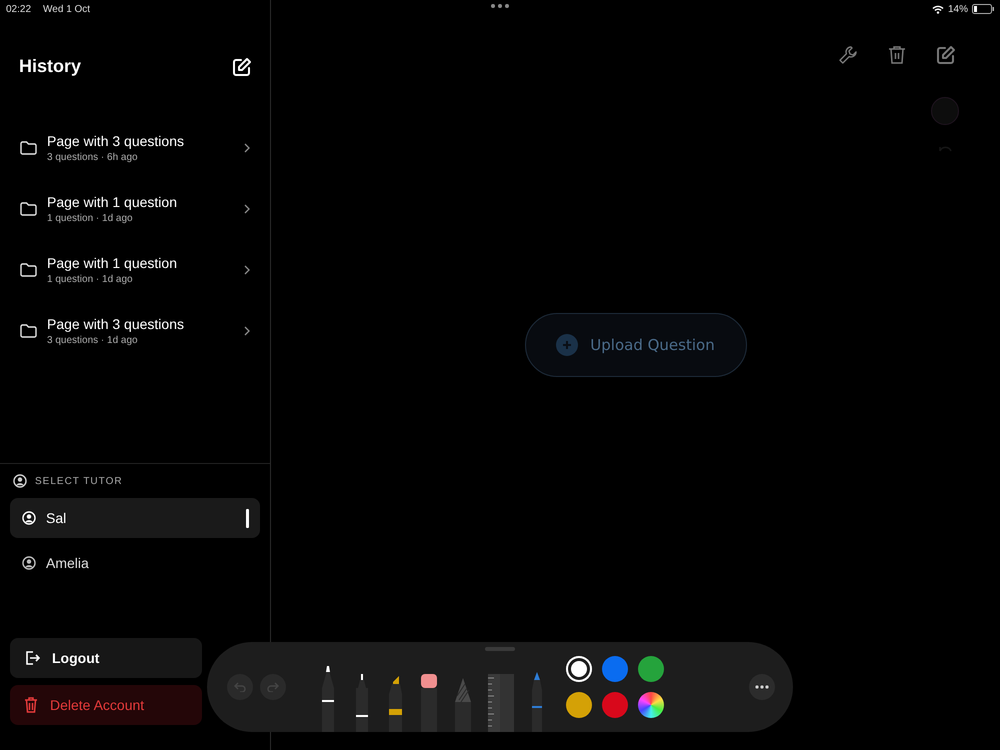 The height and width of the screenshot is (750, 1000). What do you see at coordinates (93, 157) in the screenshot?
I see `history-subtitle: 3 questions · 6h ago` at bounding box center [93, 157].